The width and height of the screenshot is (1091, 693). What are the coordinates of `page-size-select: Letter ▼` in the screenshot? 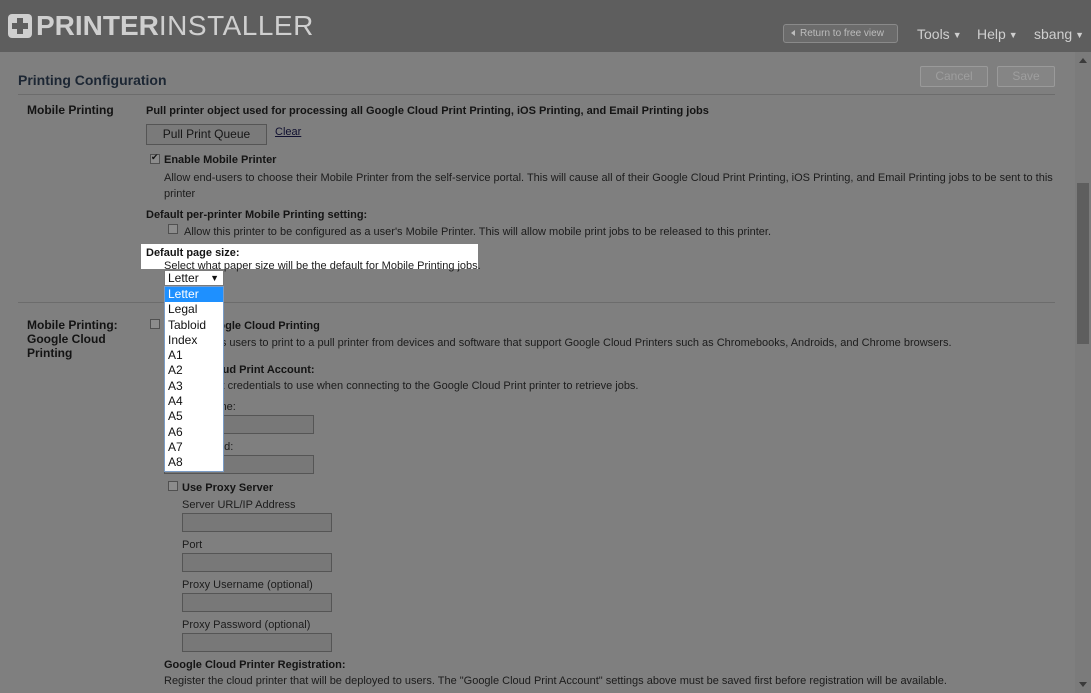 It's located at (194, 278).